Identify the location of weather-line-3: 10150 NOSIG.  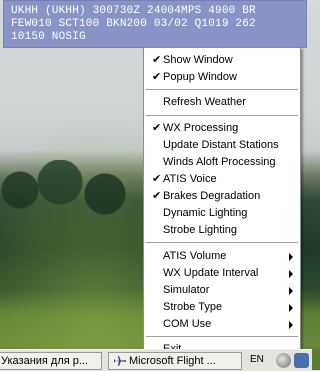
(48, 37).